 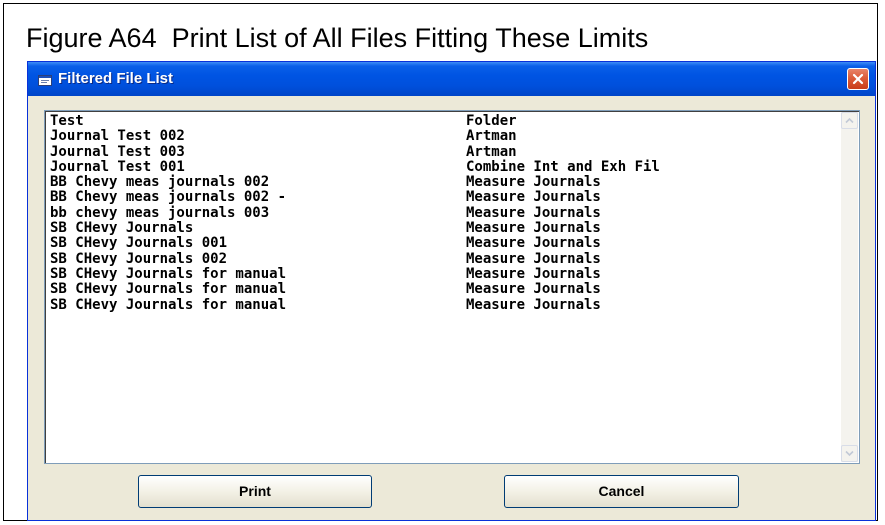 I want to click on list-item: Journal Test 001 Combine Int and Exh Fil, so click(x=442, y=166).